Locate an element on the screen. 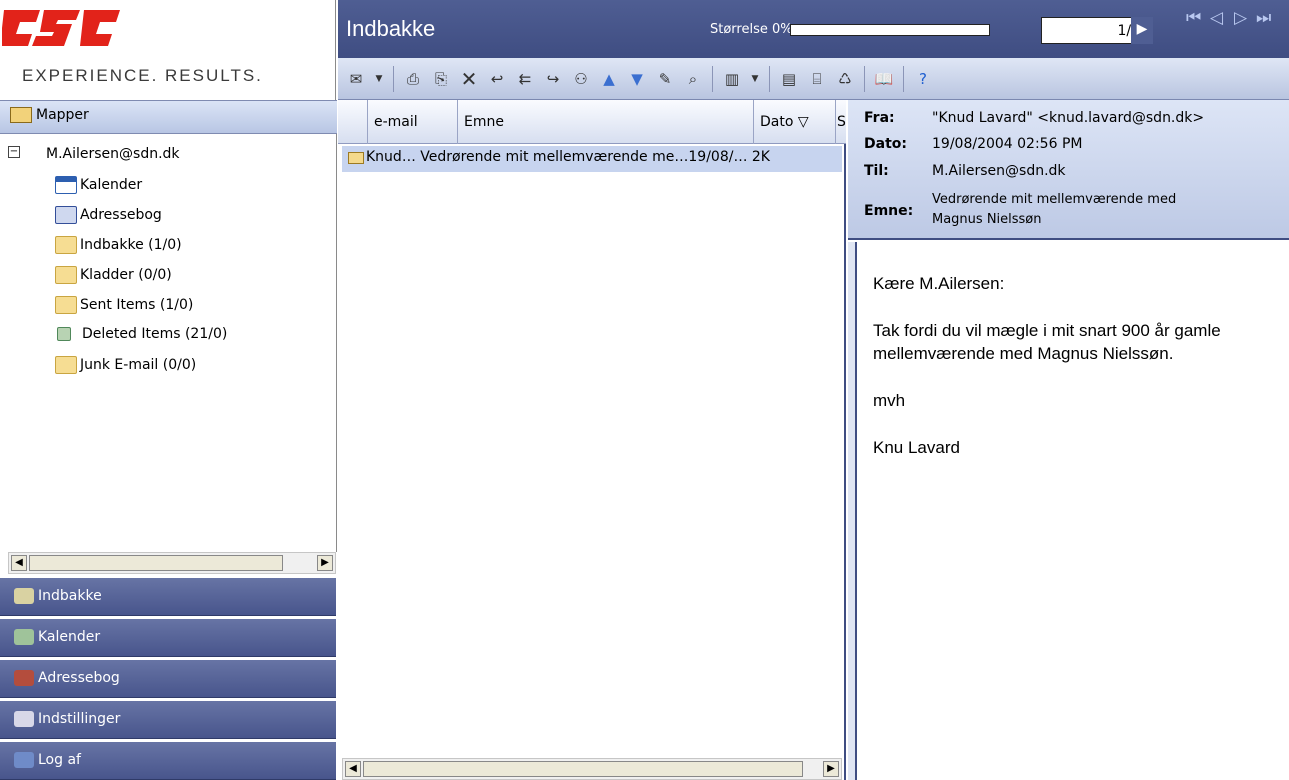 Image resolution: width=1289 pixels, height=780 pixels. last-page-icon: ⏭ is located at coordinates (1263, 18).